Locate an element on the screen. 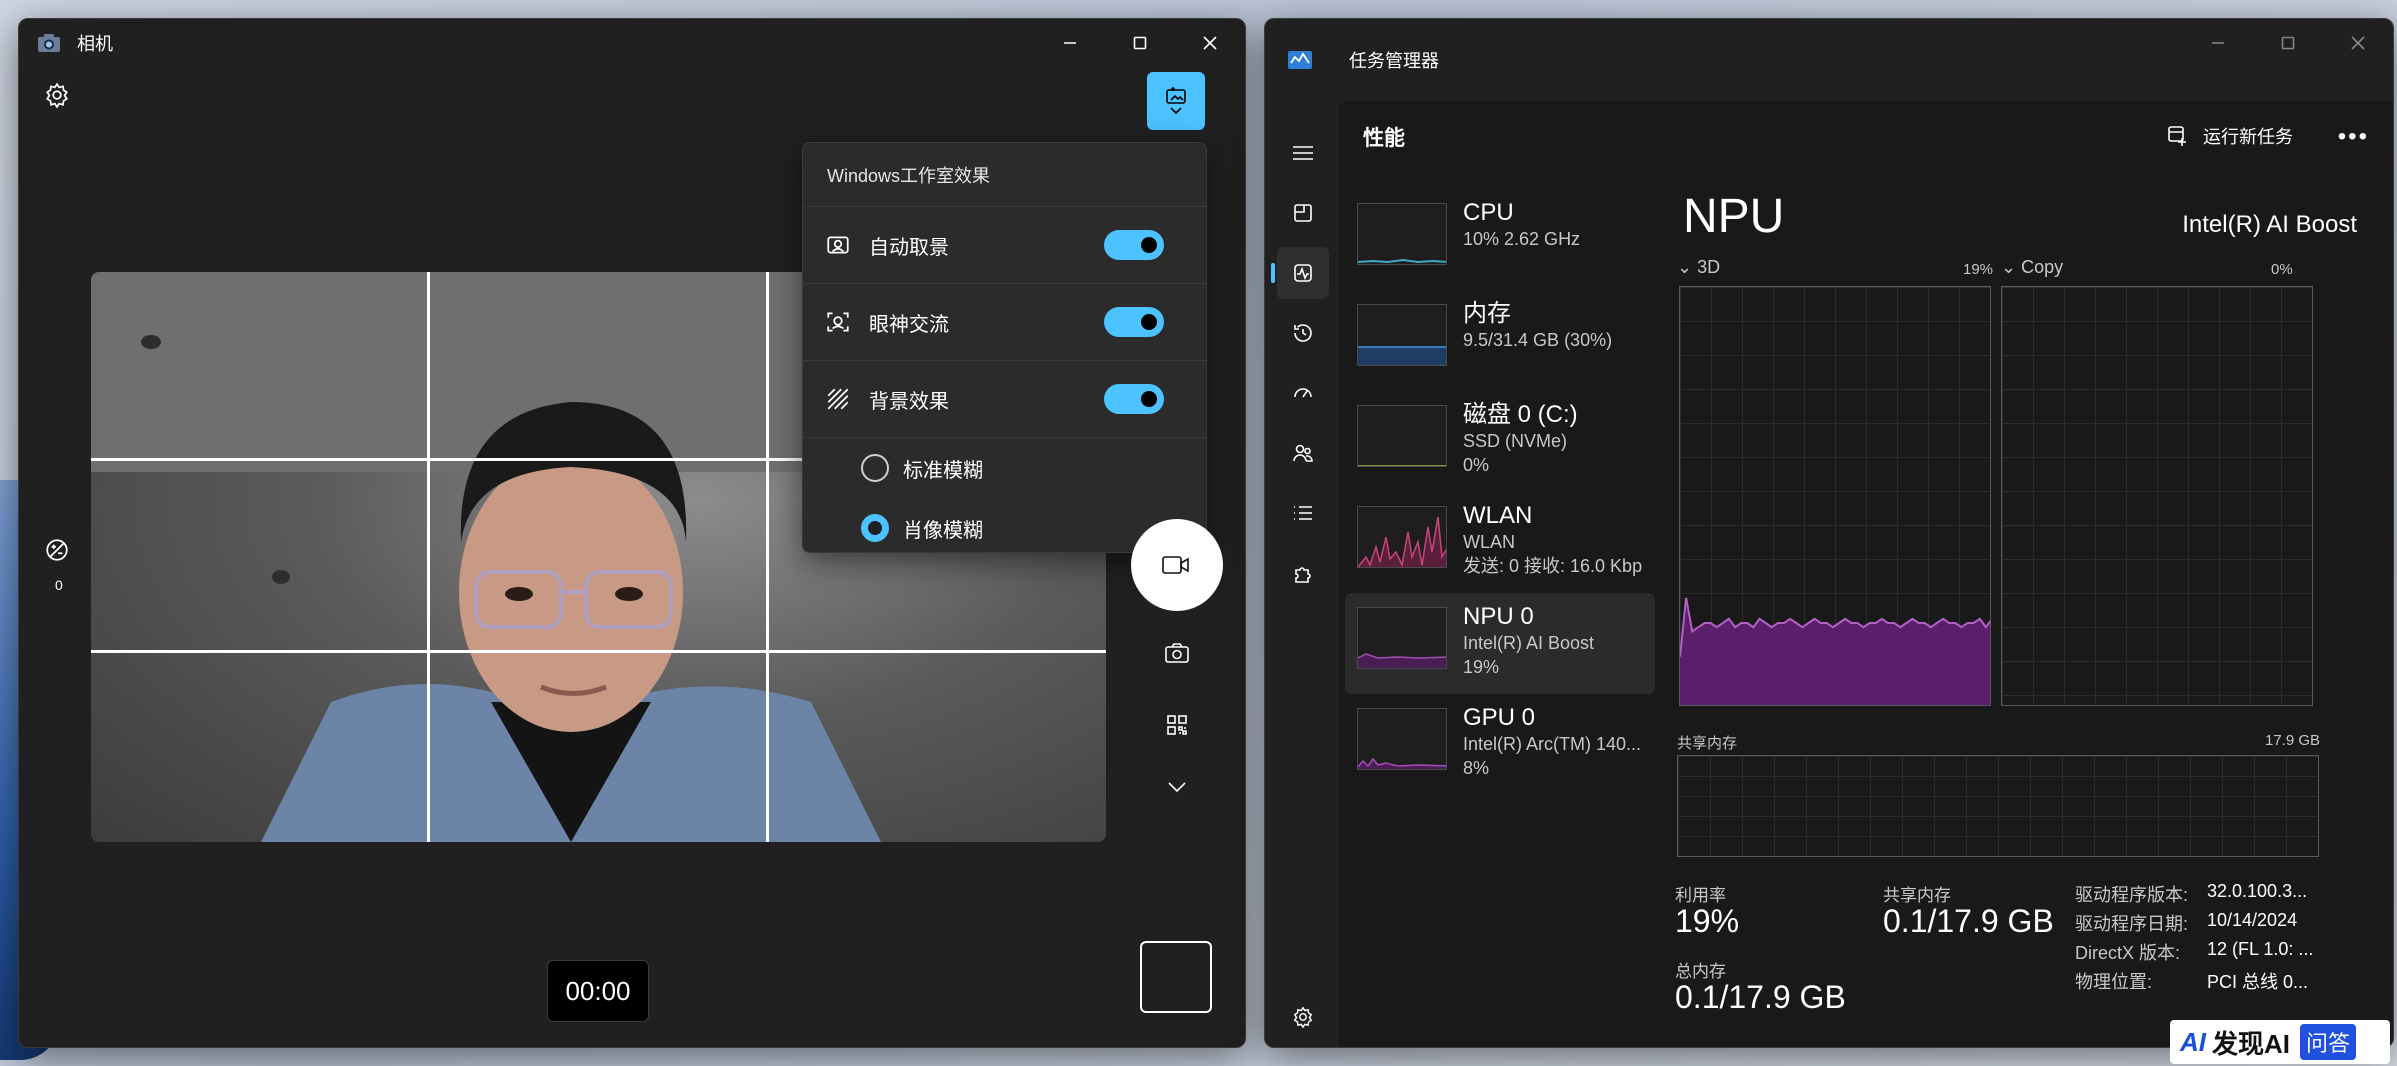 The image size is (2397, 1066). gear-icon is located at coordinates (1303, 1017).